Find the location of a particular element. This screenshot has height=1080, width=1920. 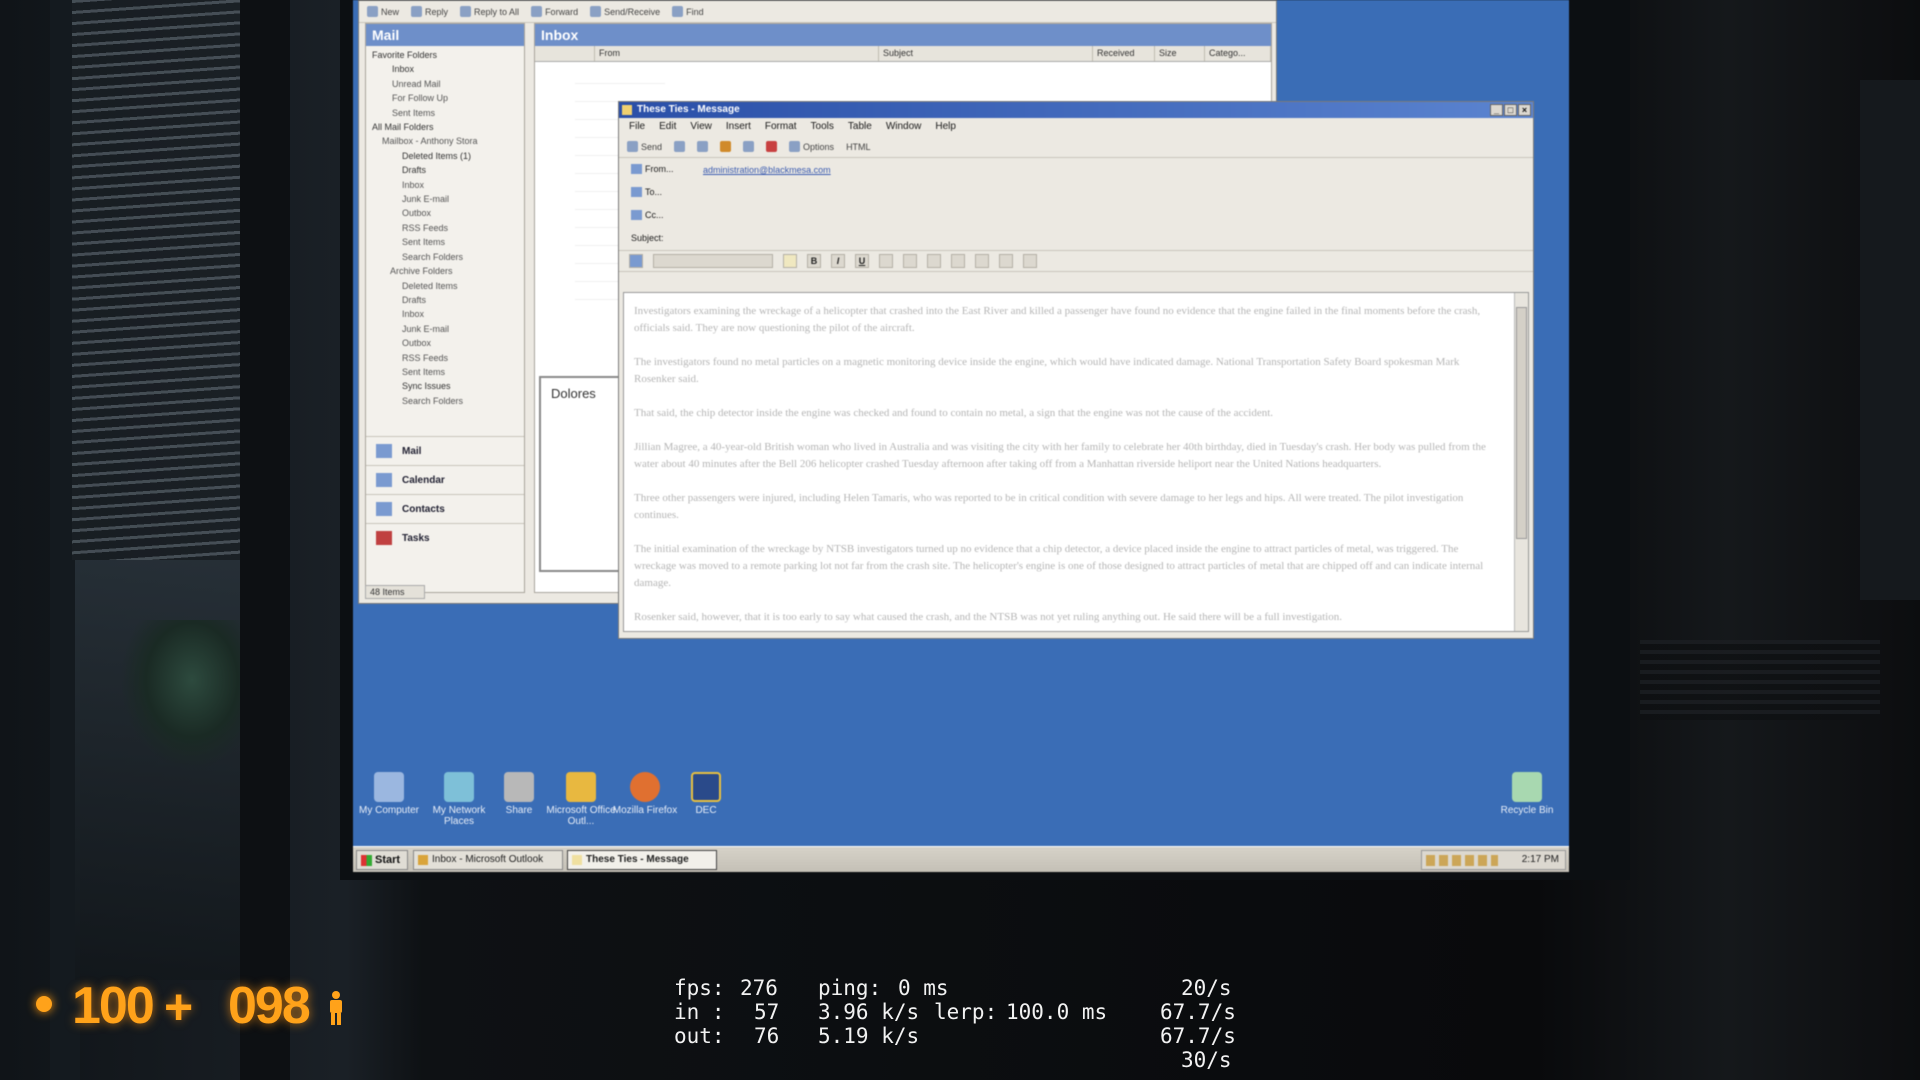

increase-indent-icon is located at coordinates (1030, 261).